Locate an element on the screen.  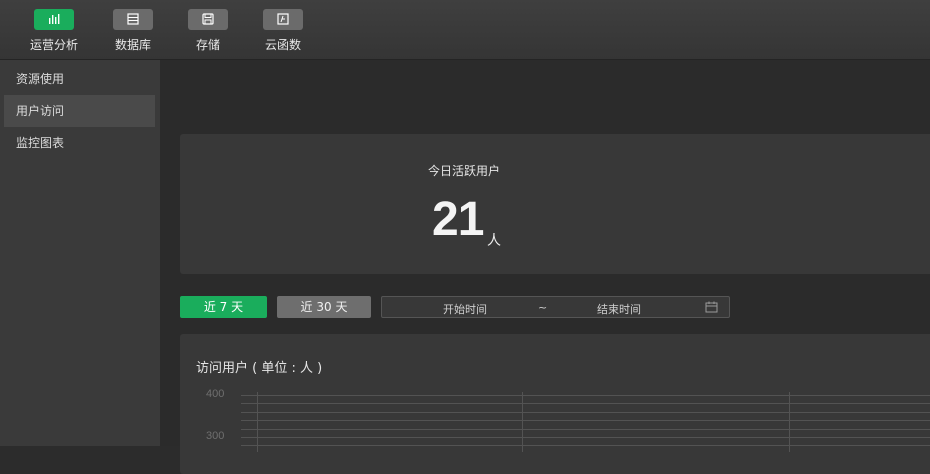
sidebar-item-label: 资源使用 is located at coordinates (40, 79).